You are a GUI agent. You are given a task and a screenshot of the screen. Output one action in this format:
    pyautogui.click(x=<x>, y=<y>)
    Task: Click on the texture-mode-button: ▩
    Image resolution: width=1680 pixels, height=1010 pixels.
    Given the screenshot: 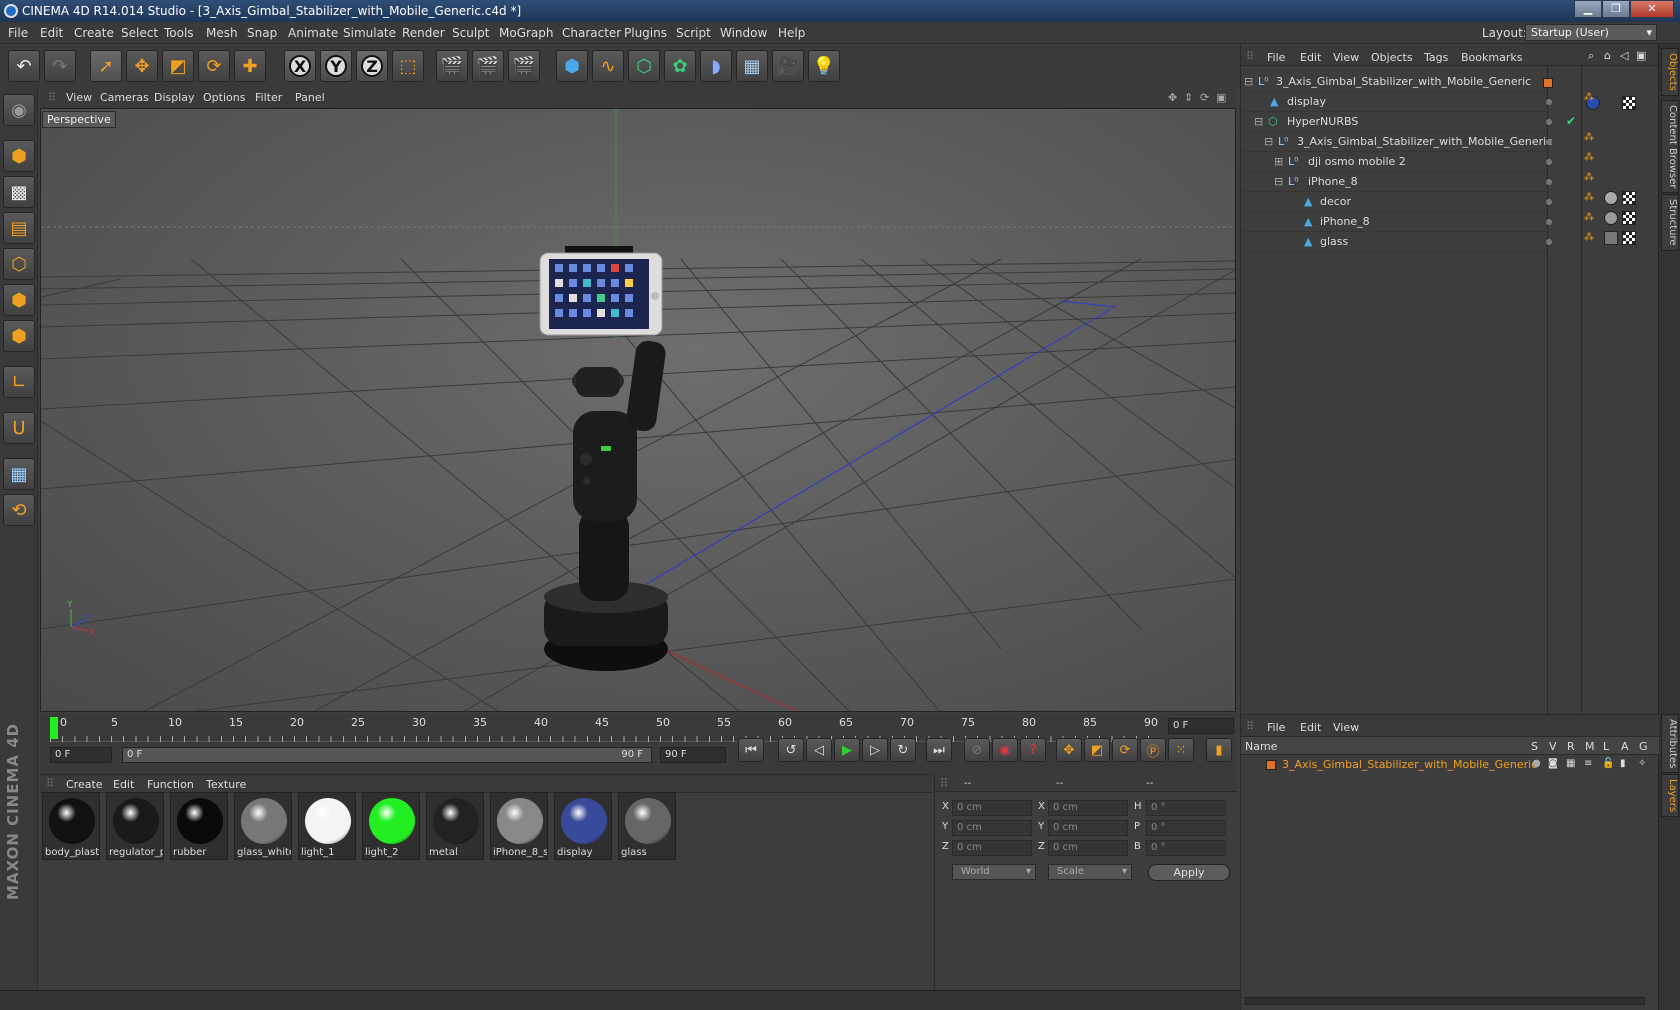 What is the action you would take?
    pyautogui.click(x=19, y=192)
    